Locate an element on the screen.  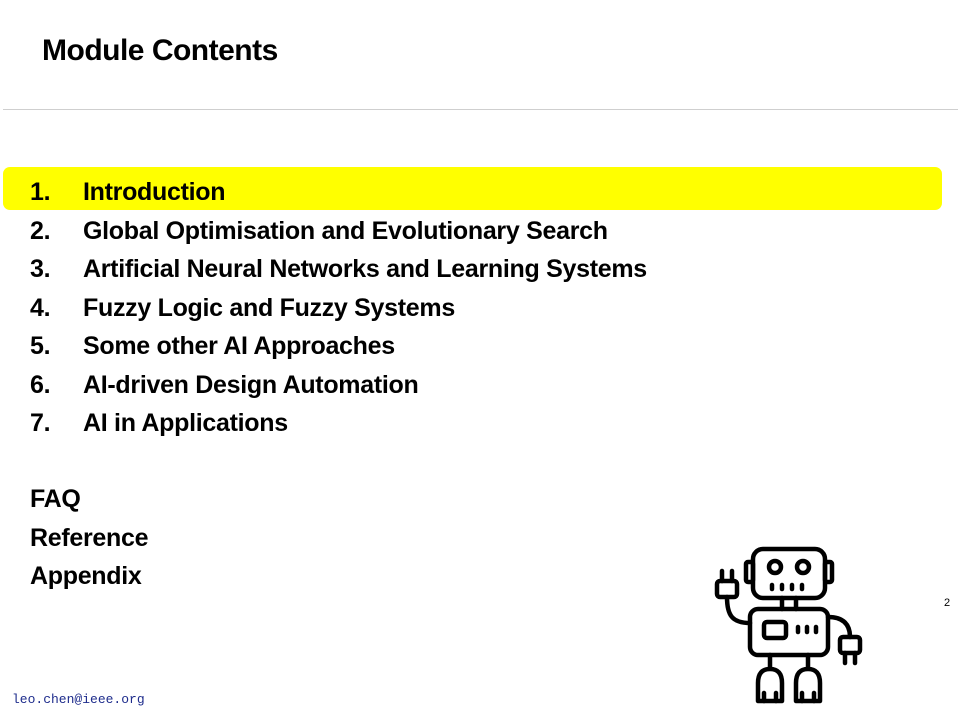
item-number: 4. is located at coordinates (40, 307).